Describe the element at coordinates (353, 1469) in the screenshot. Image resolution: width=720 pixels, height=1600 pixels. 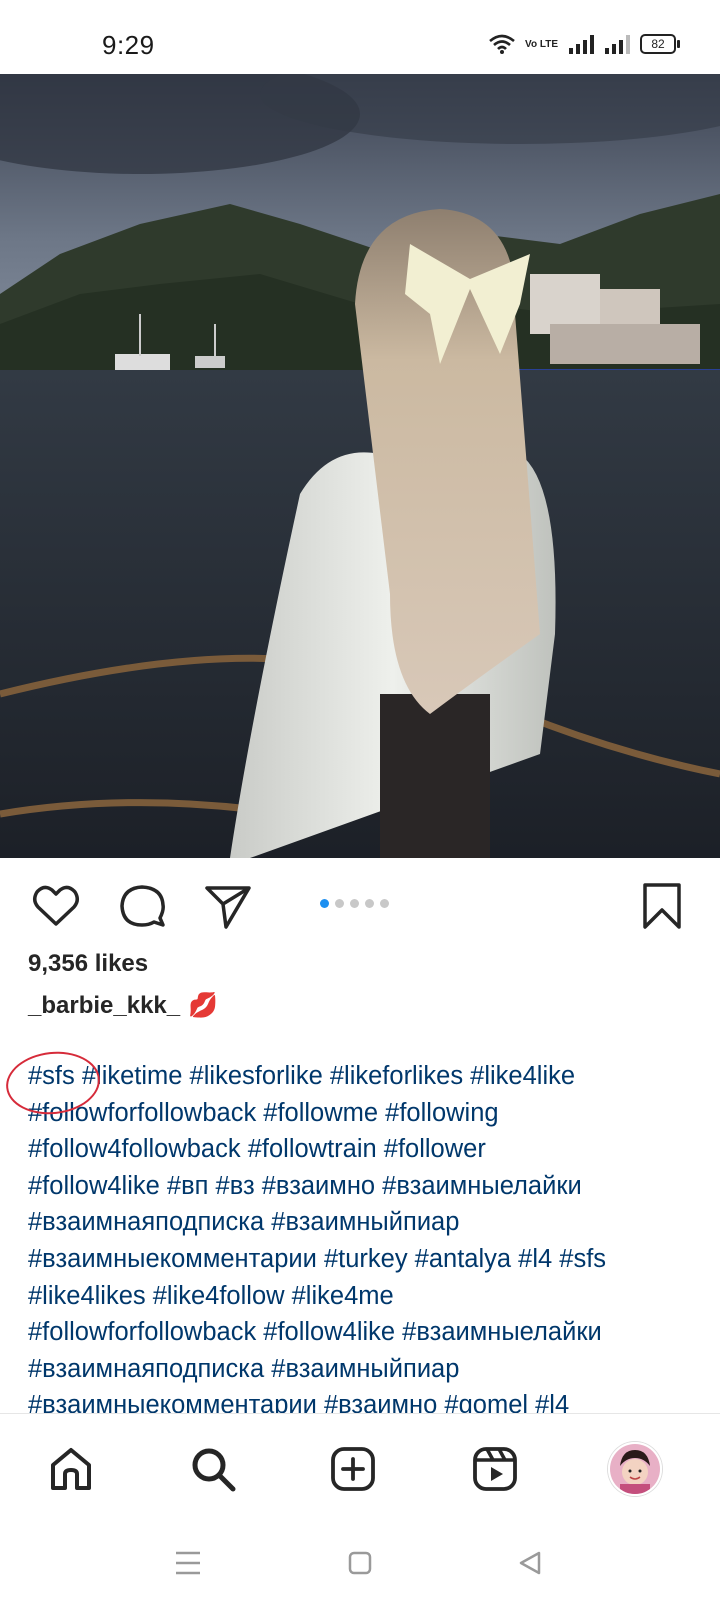
I see `create-icon` at that location.